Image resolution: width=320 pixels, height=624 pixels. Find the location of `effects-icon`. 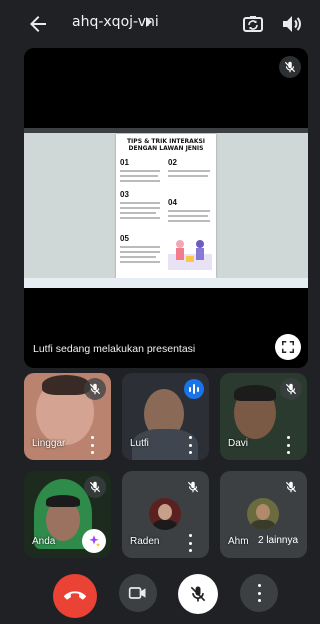

effects-icon is located at coordinates (95, 541).